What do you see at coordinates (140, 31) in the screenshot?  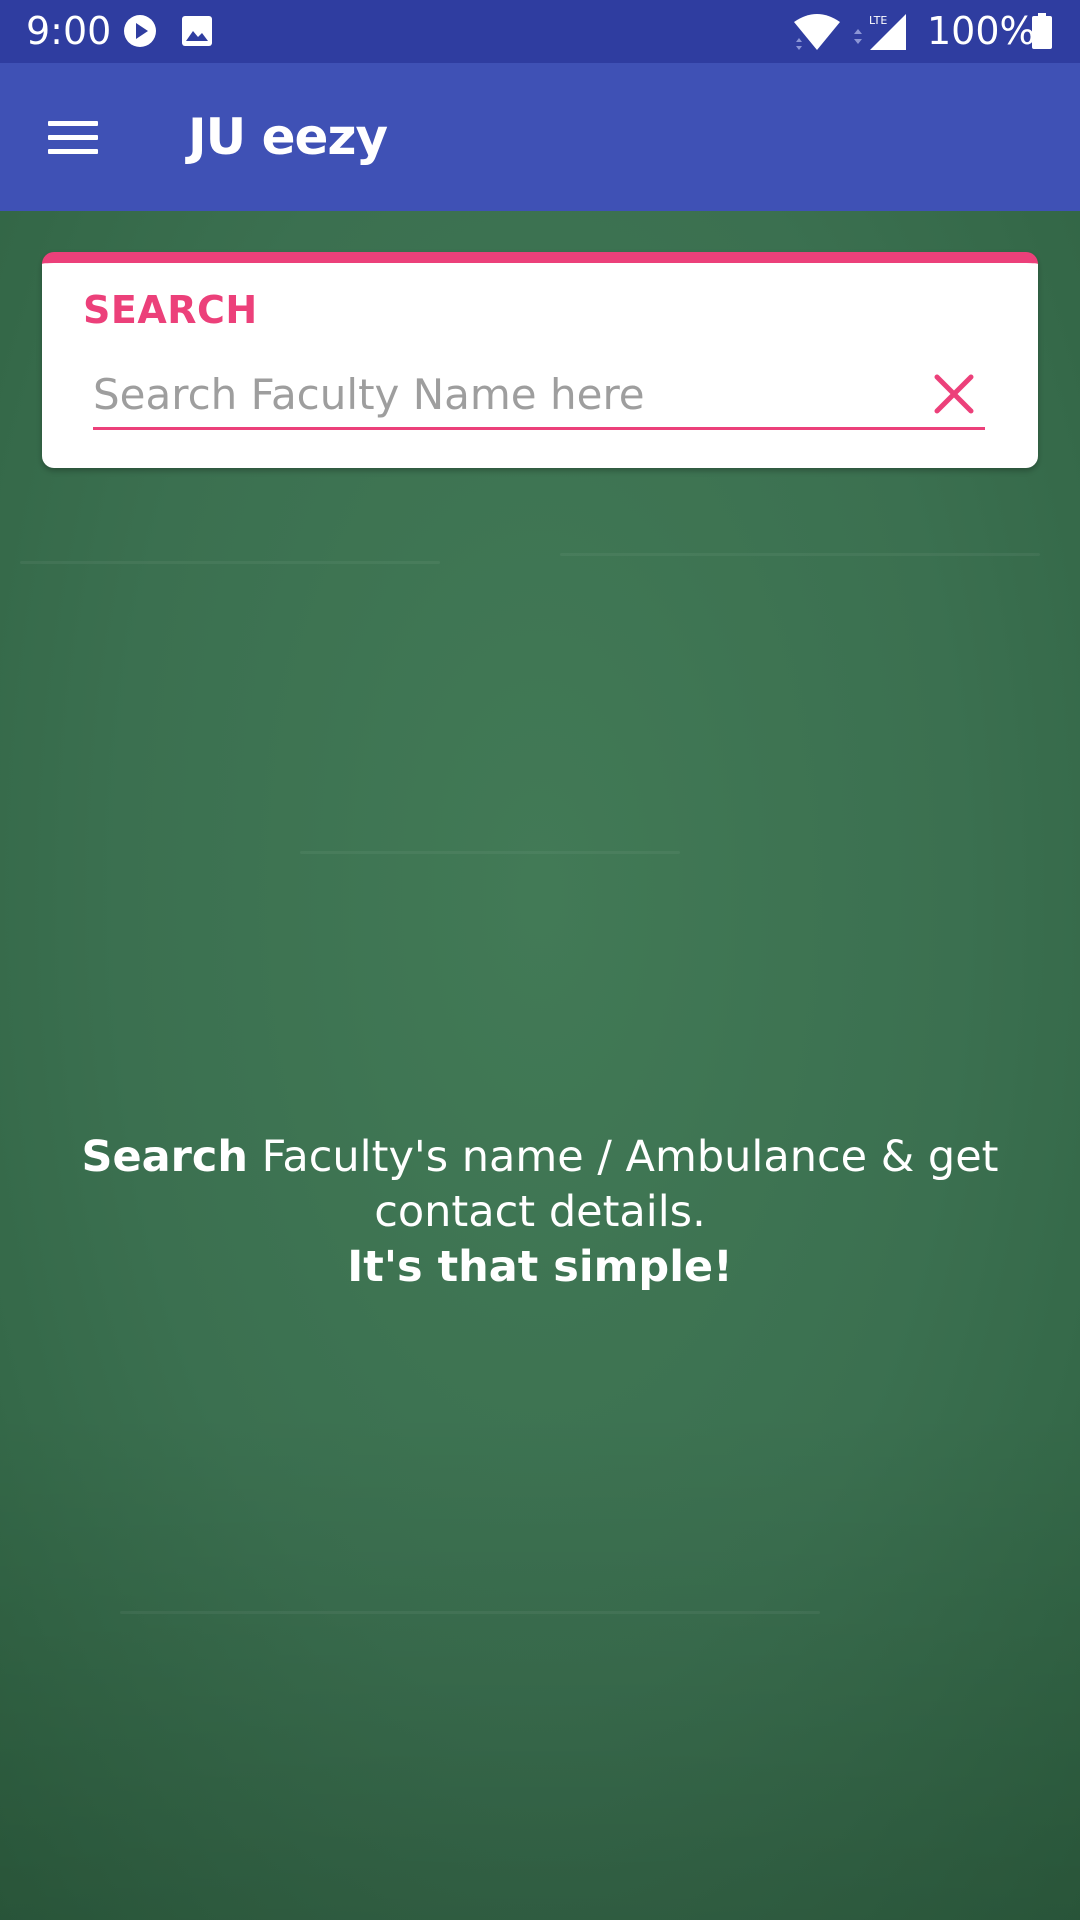 I see `play-icon` at bounding box center [140, 31].